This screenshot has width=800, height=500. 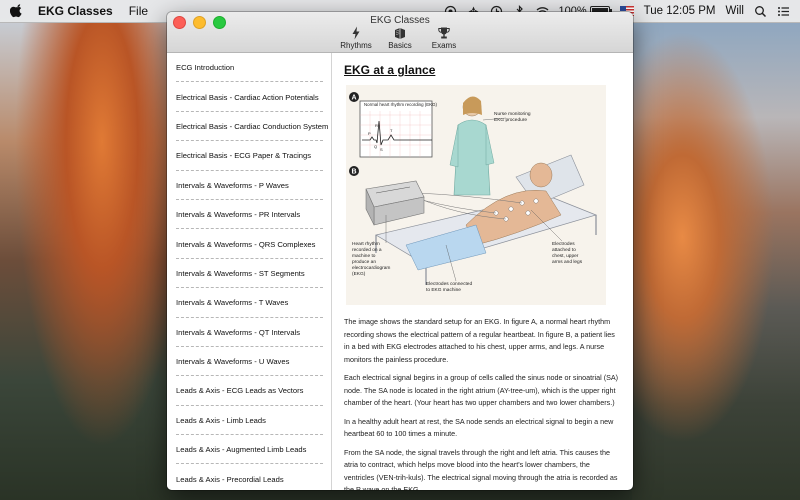 I want to click on list-item: Leads & Axis - ECG Leads as Vectors, so click(x=249, y=391).